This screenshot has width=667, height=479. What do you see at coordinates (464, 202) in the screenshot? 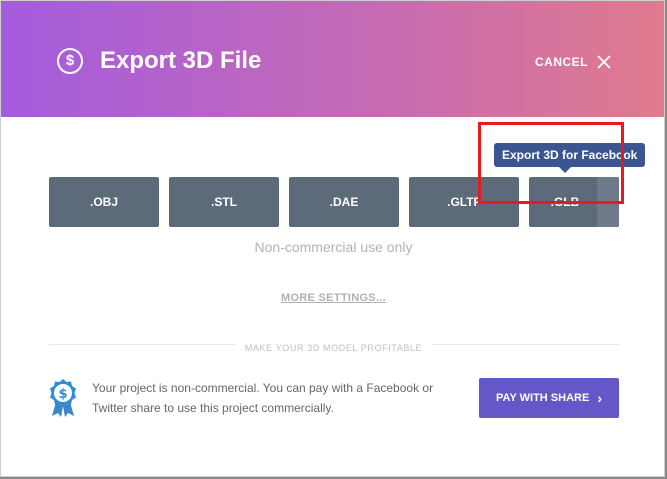
I see `format-label: .GLTF` at bounding box center [464, 202].